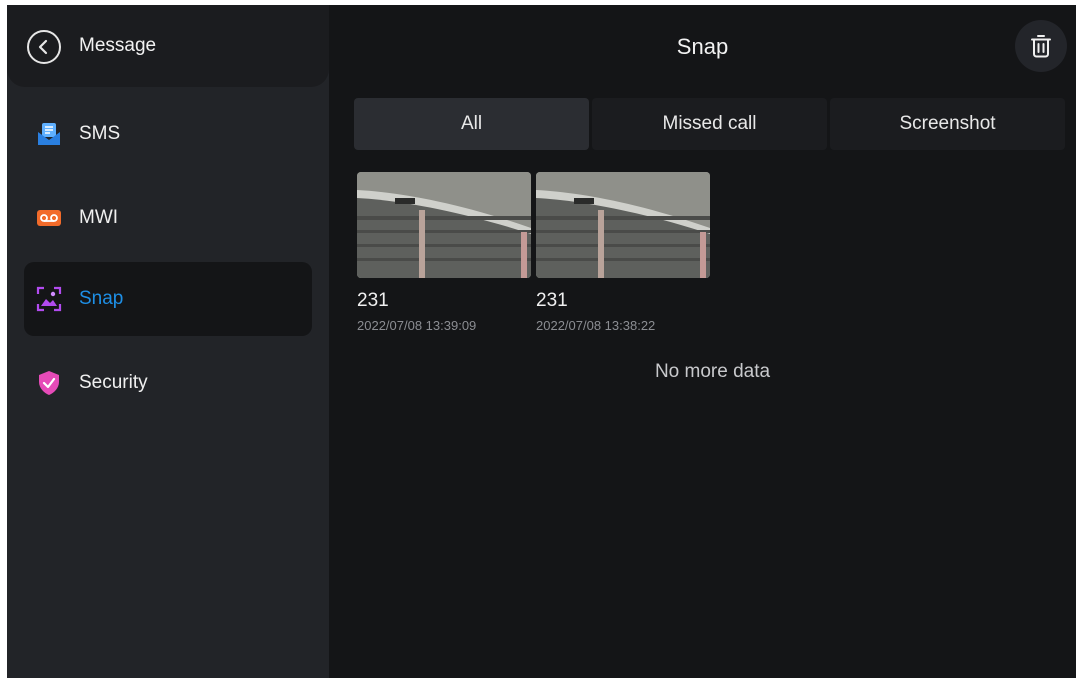  I want to click on filter-tabs: All Missed call Screenshot, so click(709, 124).